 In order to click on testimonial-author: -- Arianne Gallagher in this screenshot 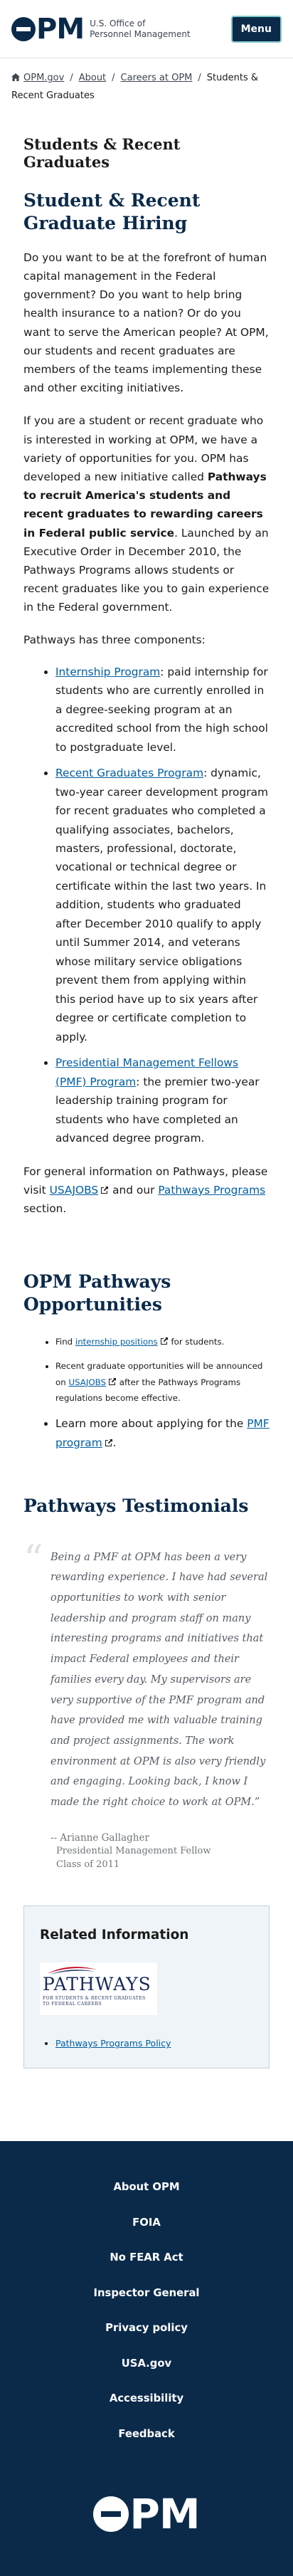, I will do `click(100, 1837)`.